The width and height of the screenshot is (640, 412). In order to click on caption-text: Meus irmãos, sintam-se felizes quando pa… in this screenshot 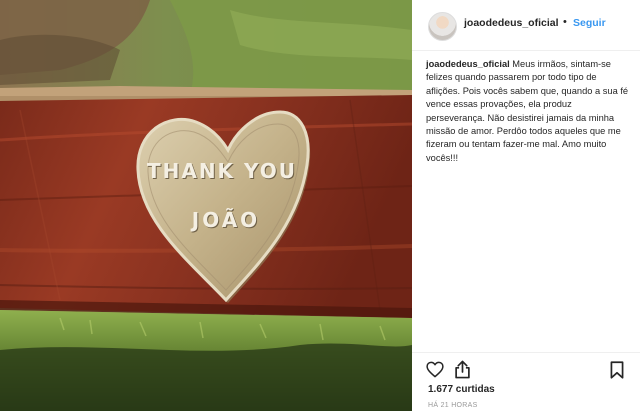, I will do `click(527, 111)`.